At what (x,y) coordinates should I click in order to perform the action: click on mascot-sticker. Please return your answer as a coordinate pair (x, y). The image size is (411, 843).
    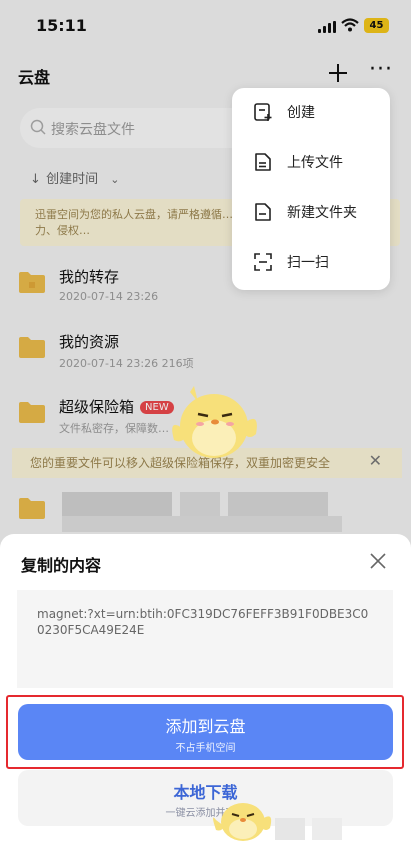
    Looking at the image, I should click on (214, 422).